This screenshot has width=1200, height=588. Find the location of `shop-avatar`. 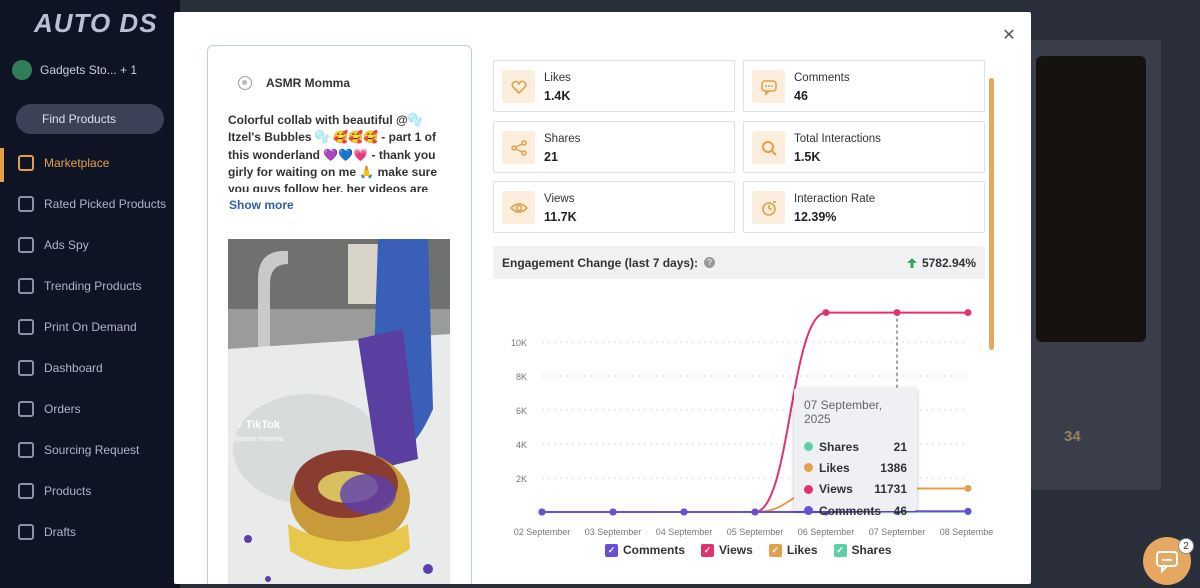

shop-avatar is located at coordinates (22, 70).